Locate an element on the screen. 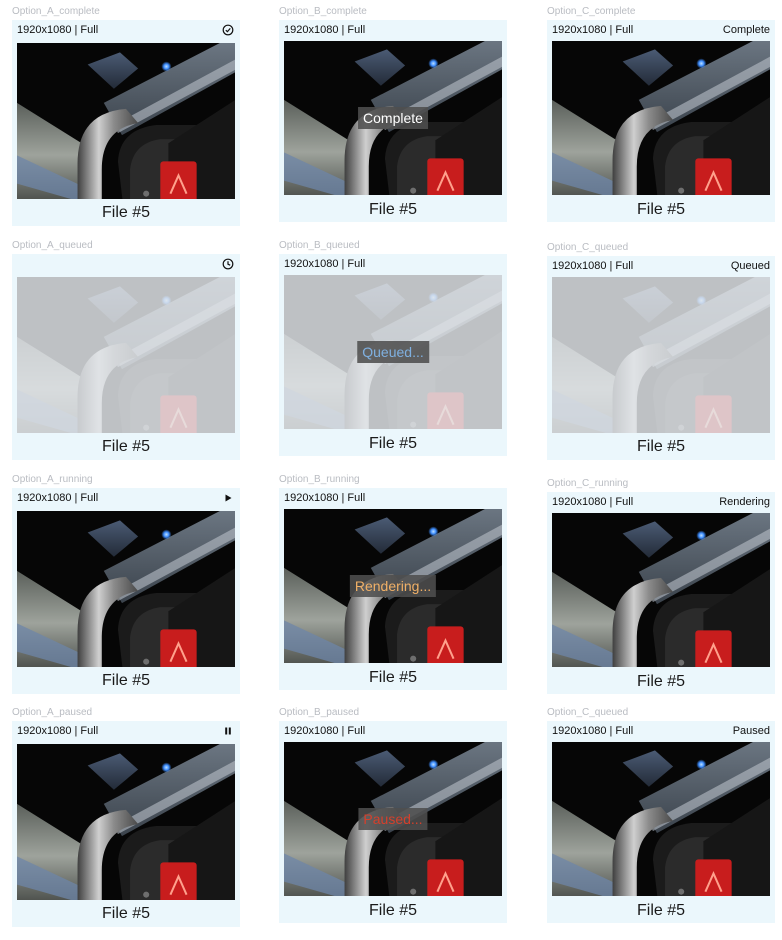 This screenshot has height=940, width=782. card-header is located at coordinates (126, 264).